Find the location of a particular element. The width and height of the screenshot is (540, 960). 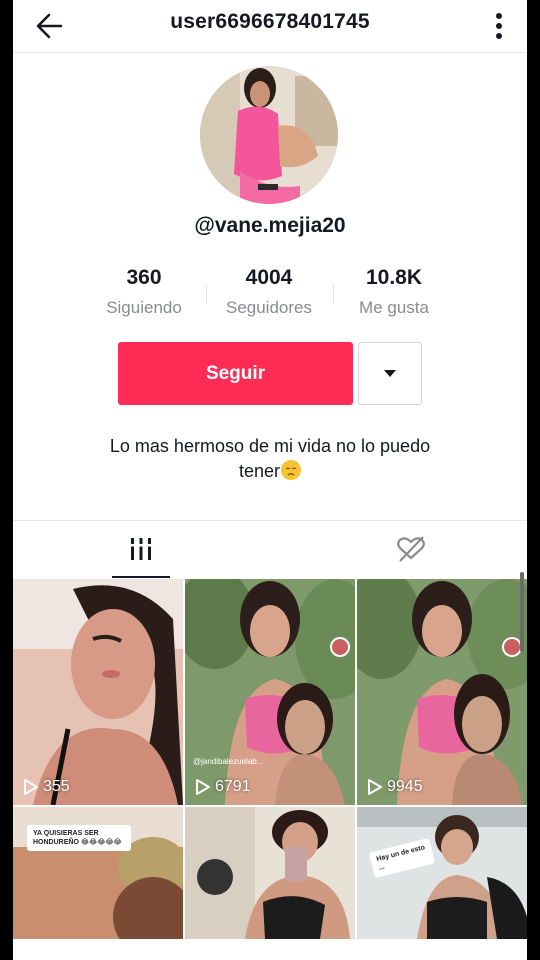

avatar-photo is located at coordinates (269, 135).